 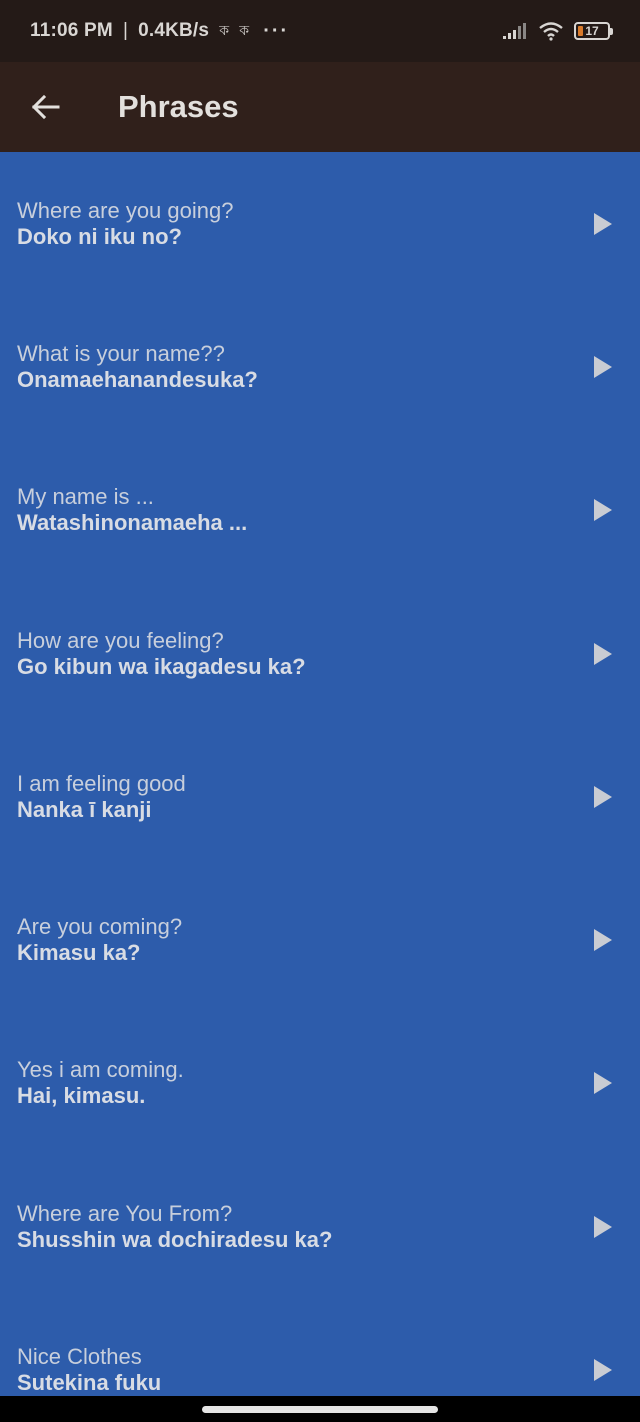 What do you see at coordinates (161, 666) in the screenshot?
I see `phrase-japanese: Go kibun wa ikagadesu ka?` at bounding box center [161, 666].